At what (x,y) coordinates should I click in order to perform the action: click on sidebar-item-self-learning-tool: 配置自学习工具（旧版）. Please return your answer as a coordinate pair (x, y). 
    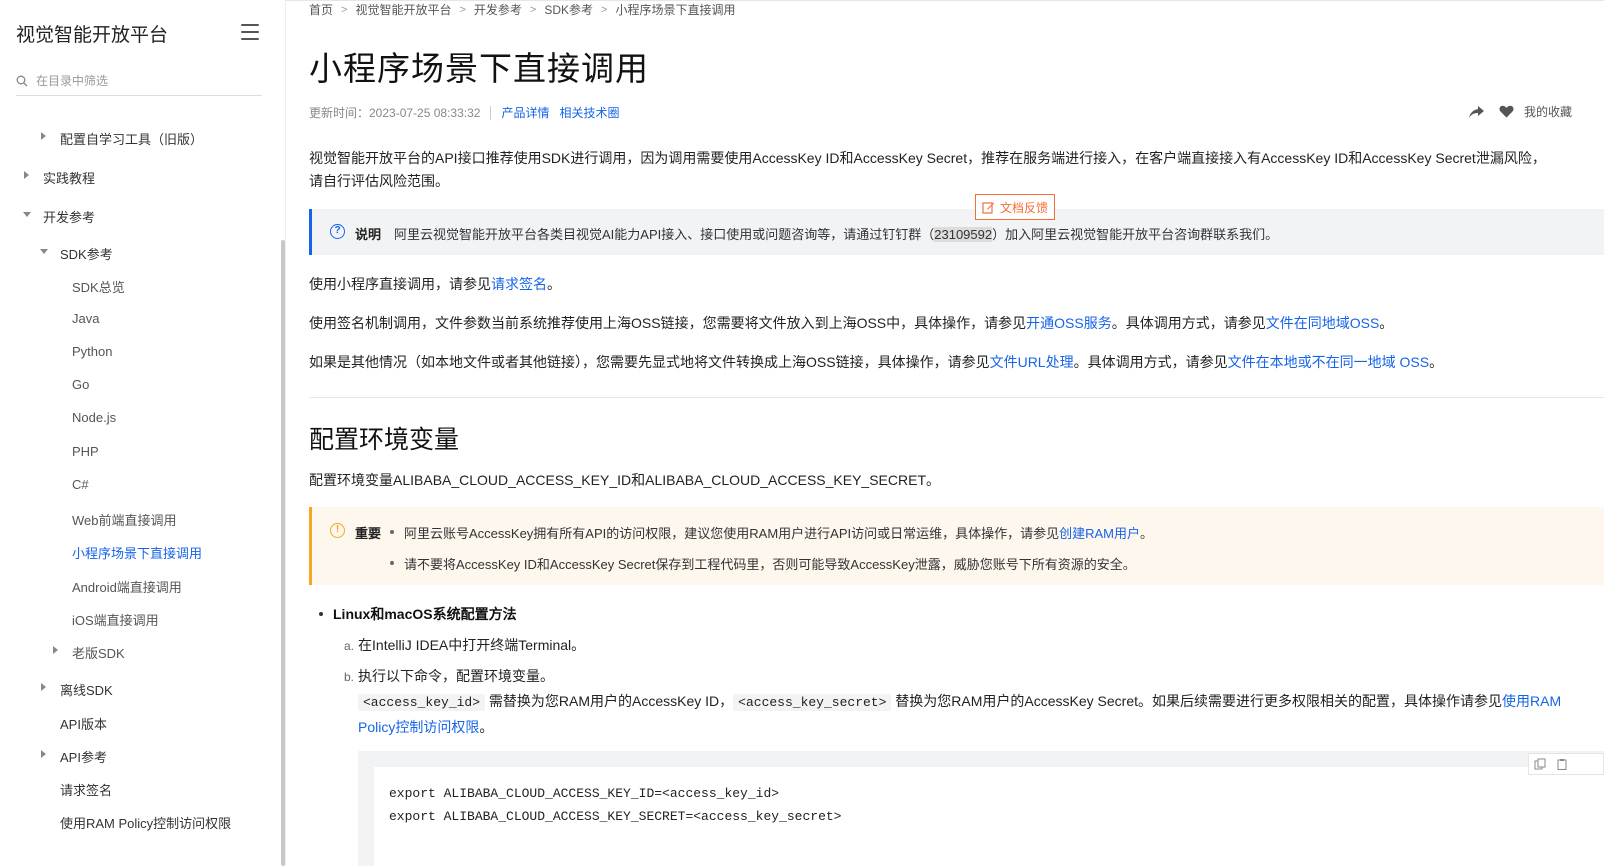
    Looking at the image, I should click on (122, 138).